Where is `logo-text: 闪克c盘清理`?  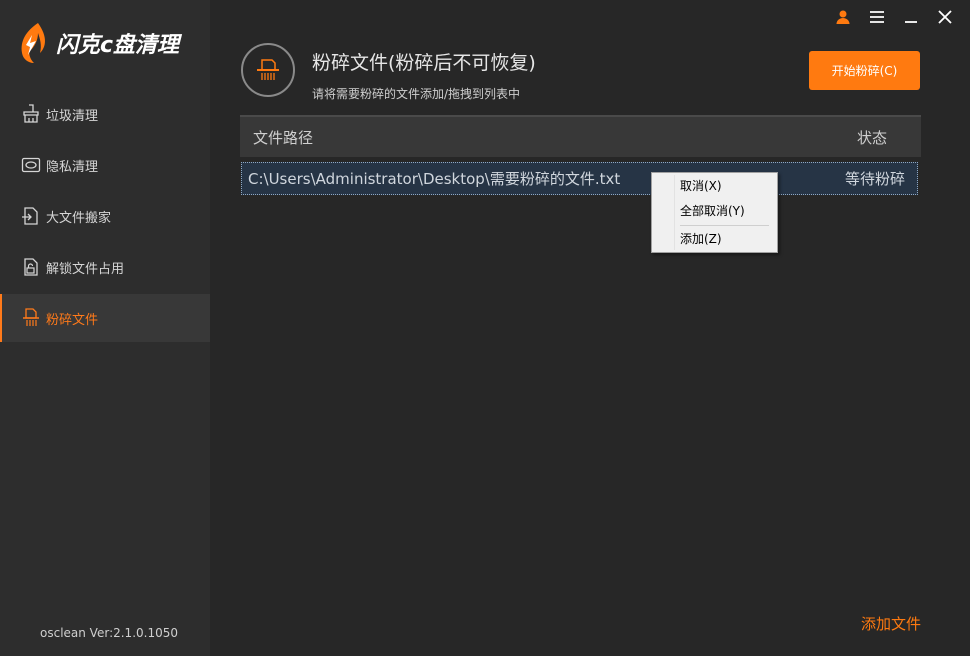
logo-text: 闪克c盘清理 is located at coordinates (118, 45).